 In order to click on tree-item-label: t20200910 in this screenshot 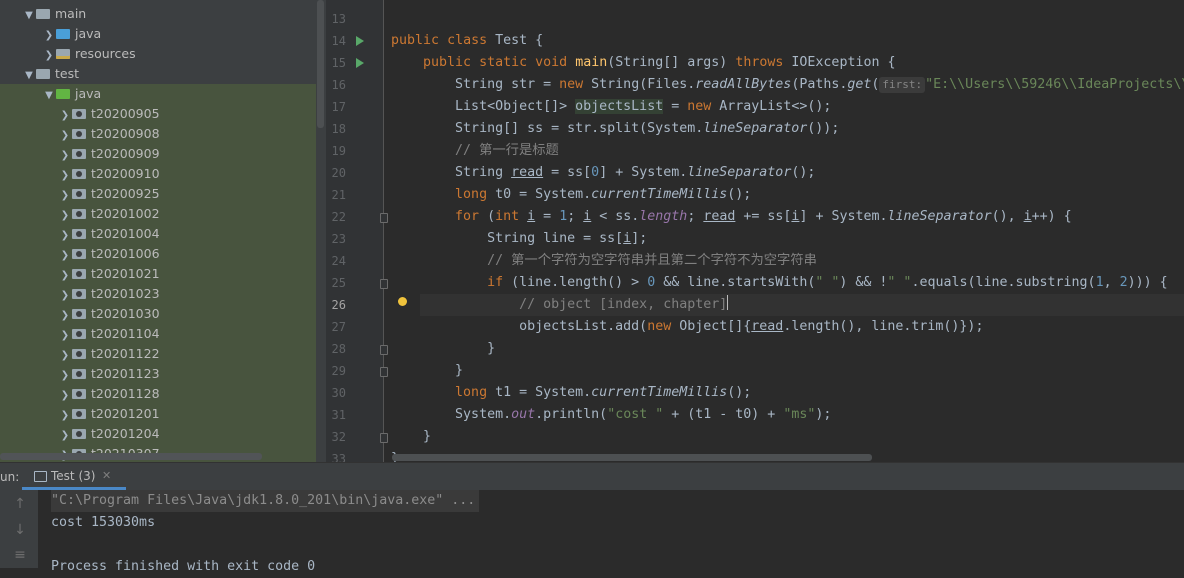, I will do `click(125, 173)`.